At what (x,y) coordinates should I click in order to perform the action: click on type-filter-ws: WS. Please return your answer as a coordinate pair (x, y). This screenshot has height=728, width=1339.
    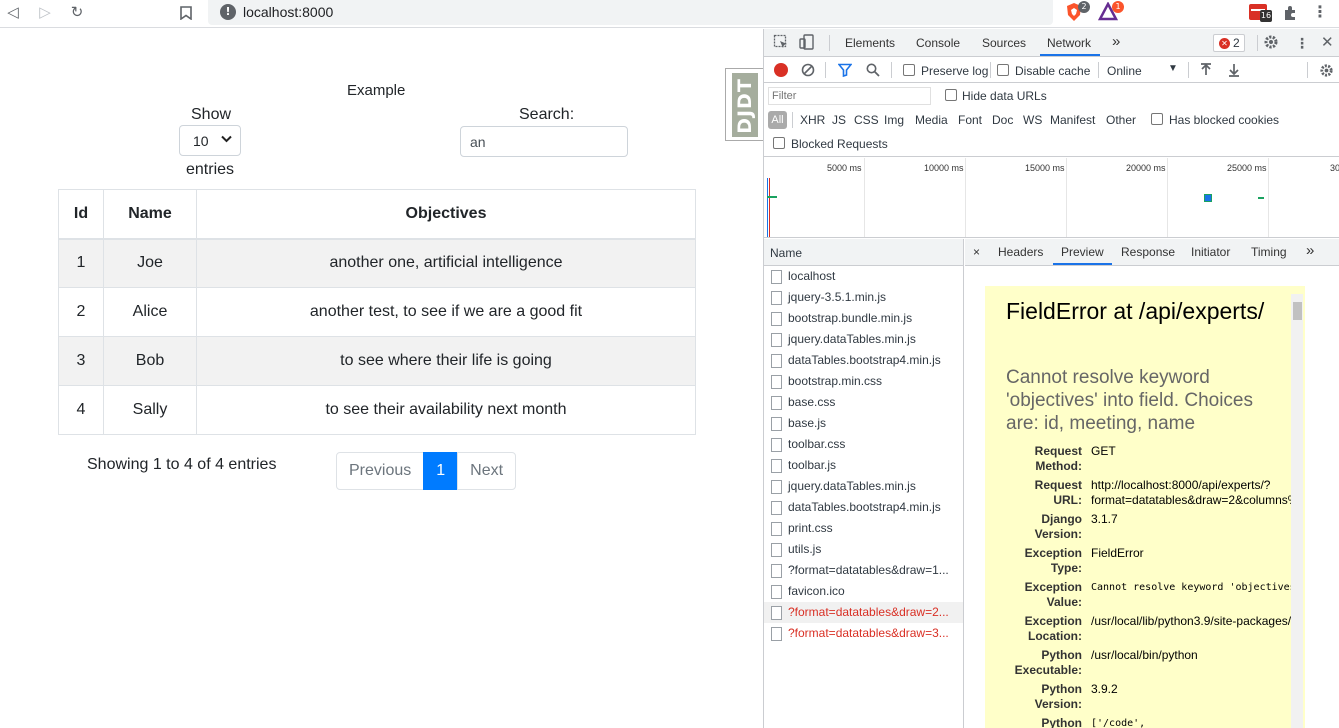
    Looking at the image, I should click on (1032, 120).